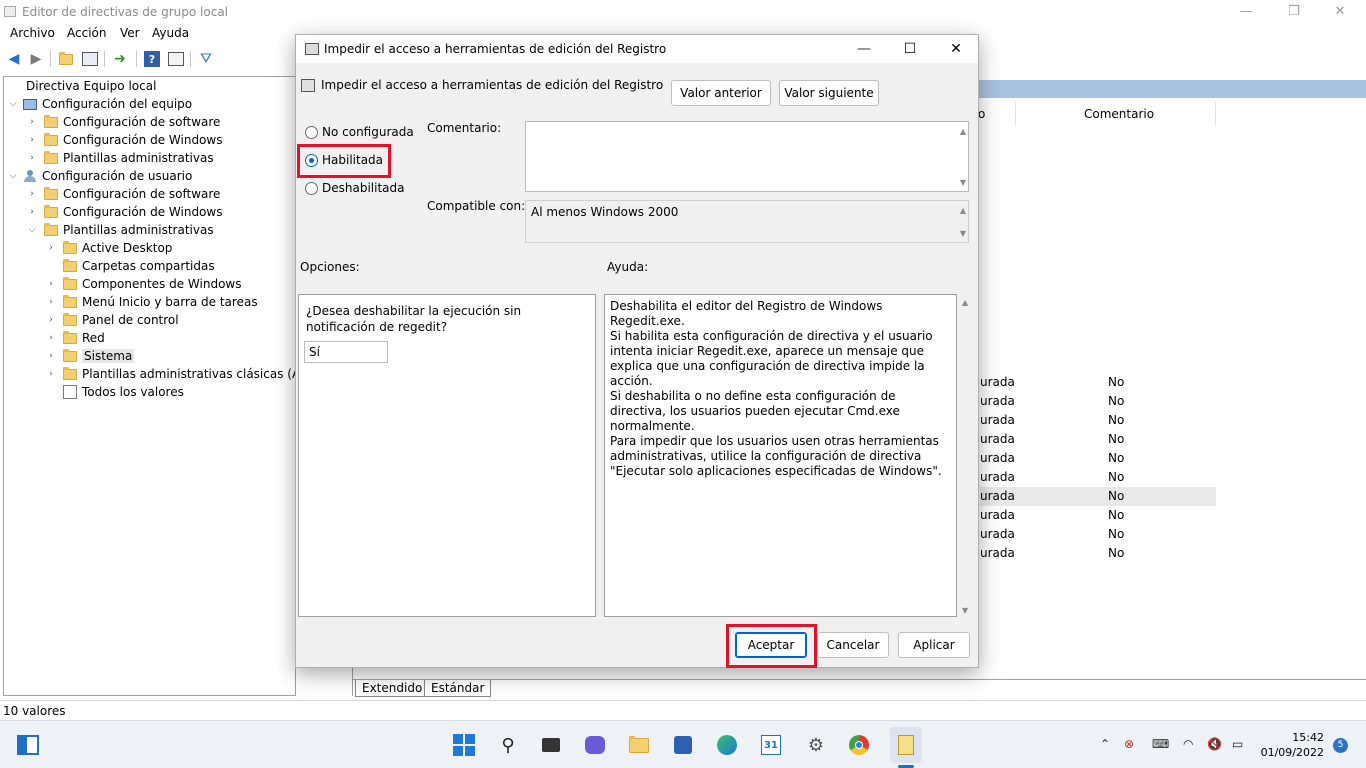  Describe the element at coordinates (595, 745) in the screenshot. I see `chat-icon` at that location.